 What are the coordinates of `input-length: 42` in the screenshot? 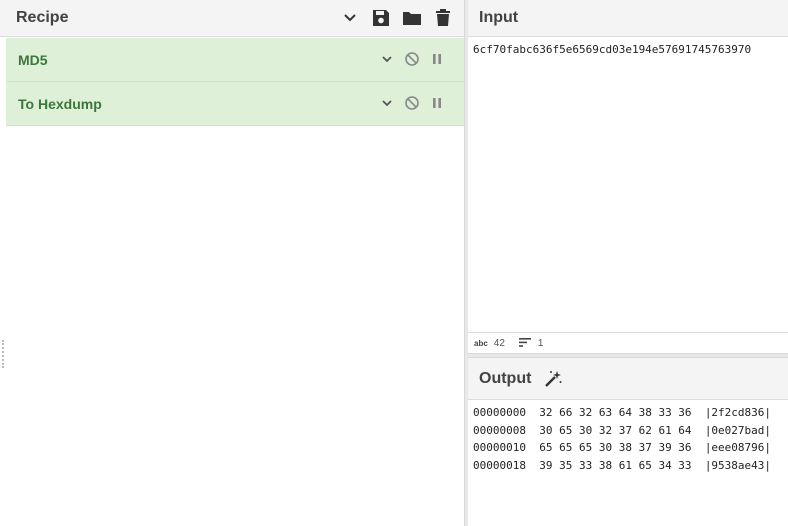 It's located at (499, 343).